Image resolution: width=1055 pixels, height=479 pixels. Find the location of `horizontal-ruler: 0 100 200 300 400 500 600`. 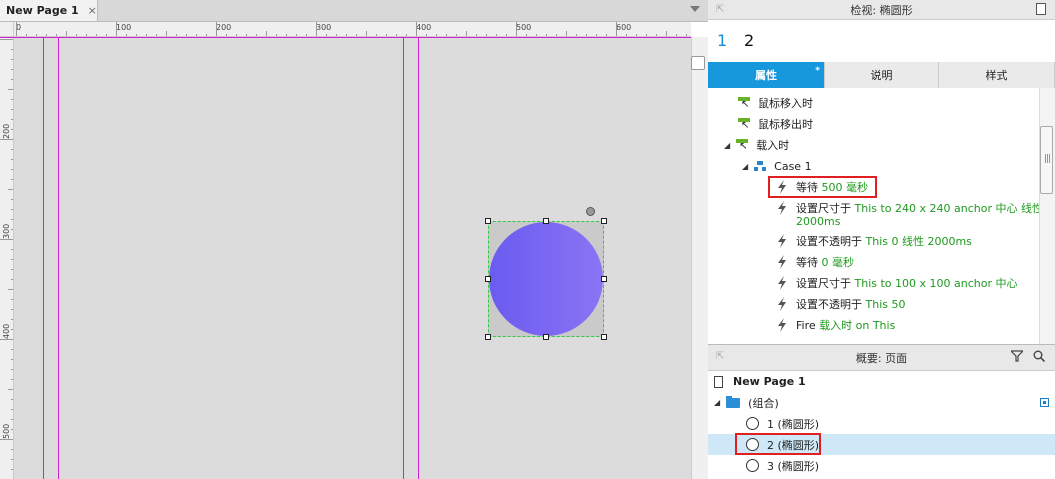

horizontal-ruler: 0 100 200 300 400 500 600 is located at coordinates (352, 29).